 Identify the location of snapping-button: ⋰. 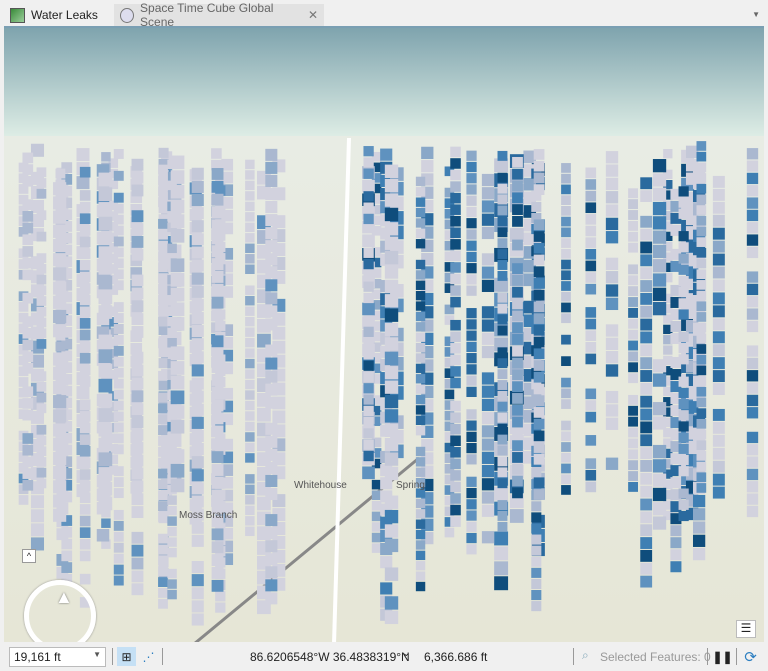
(148, 656).